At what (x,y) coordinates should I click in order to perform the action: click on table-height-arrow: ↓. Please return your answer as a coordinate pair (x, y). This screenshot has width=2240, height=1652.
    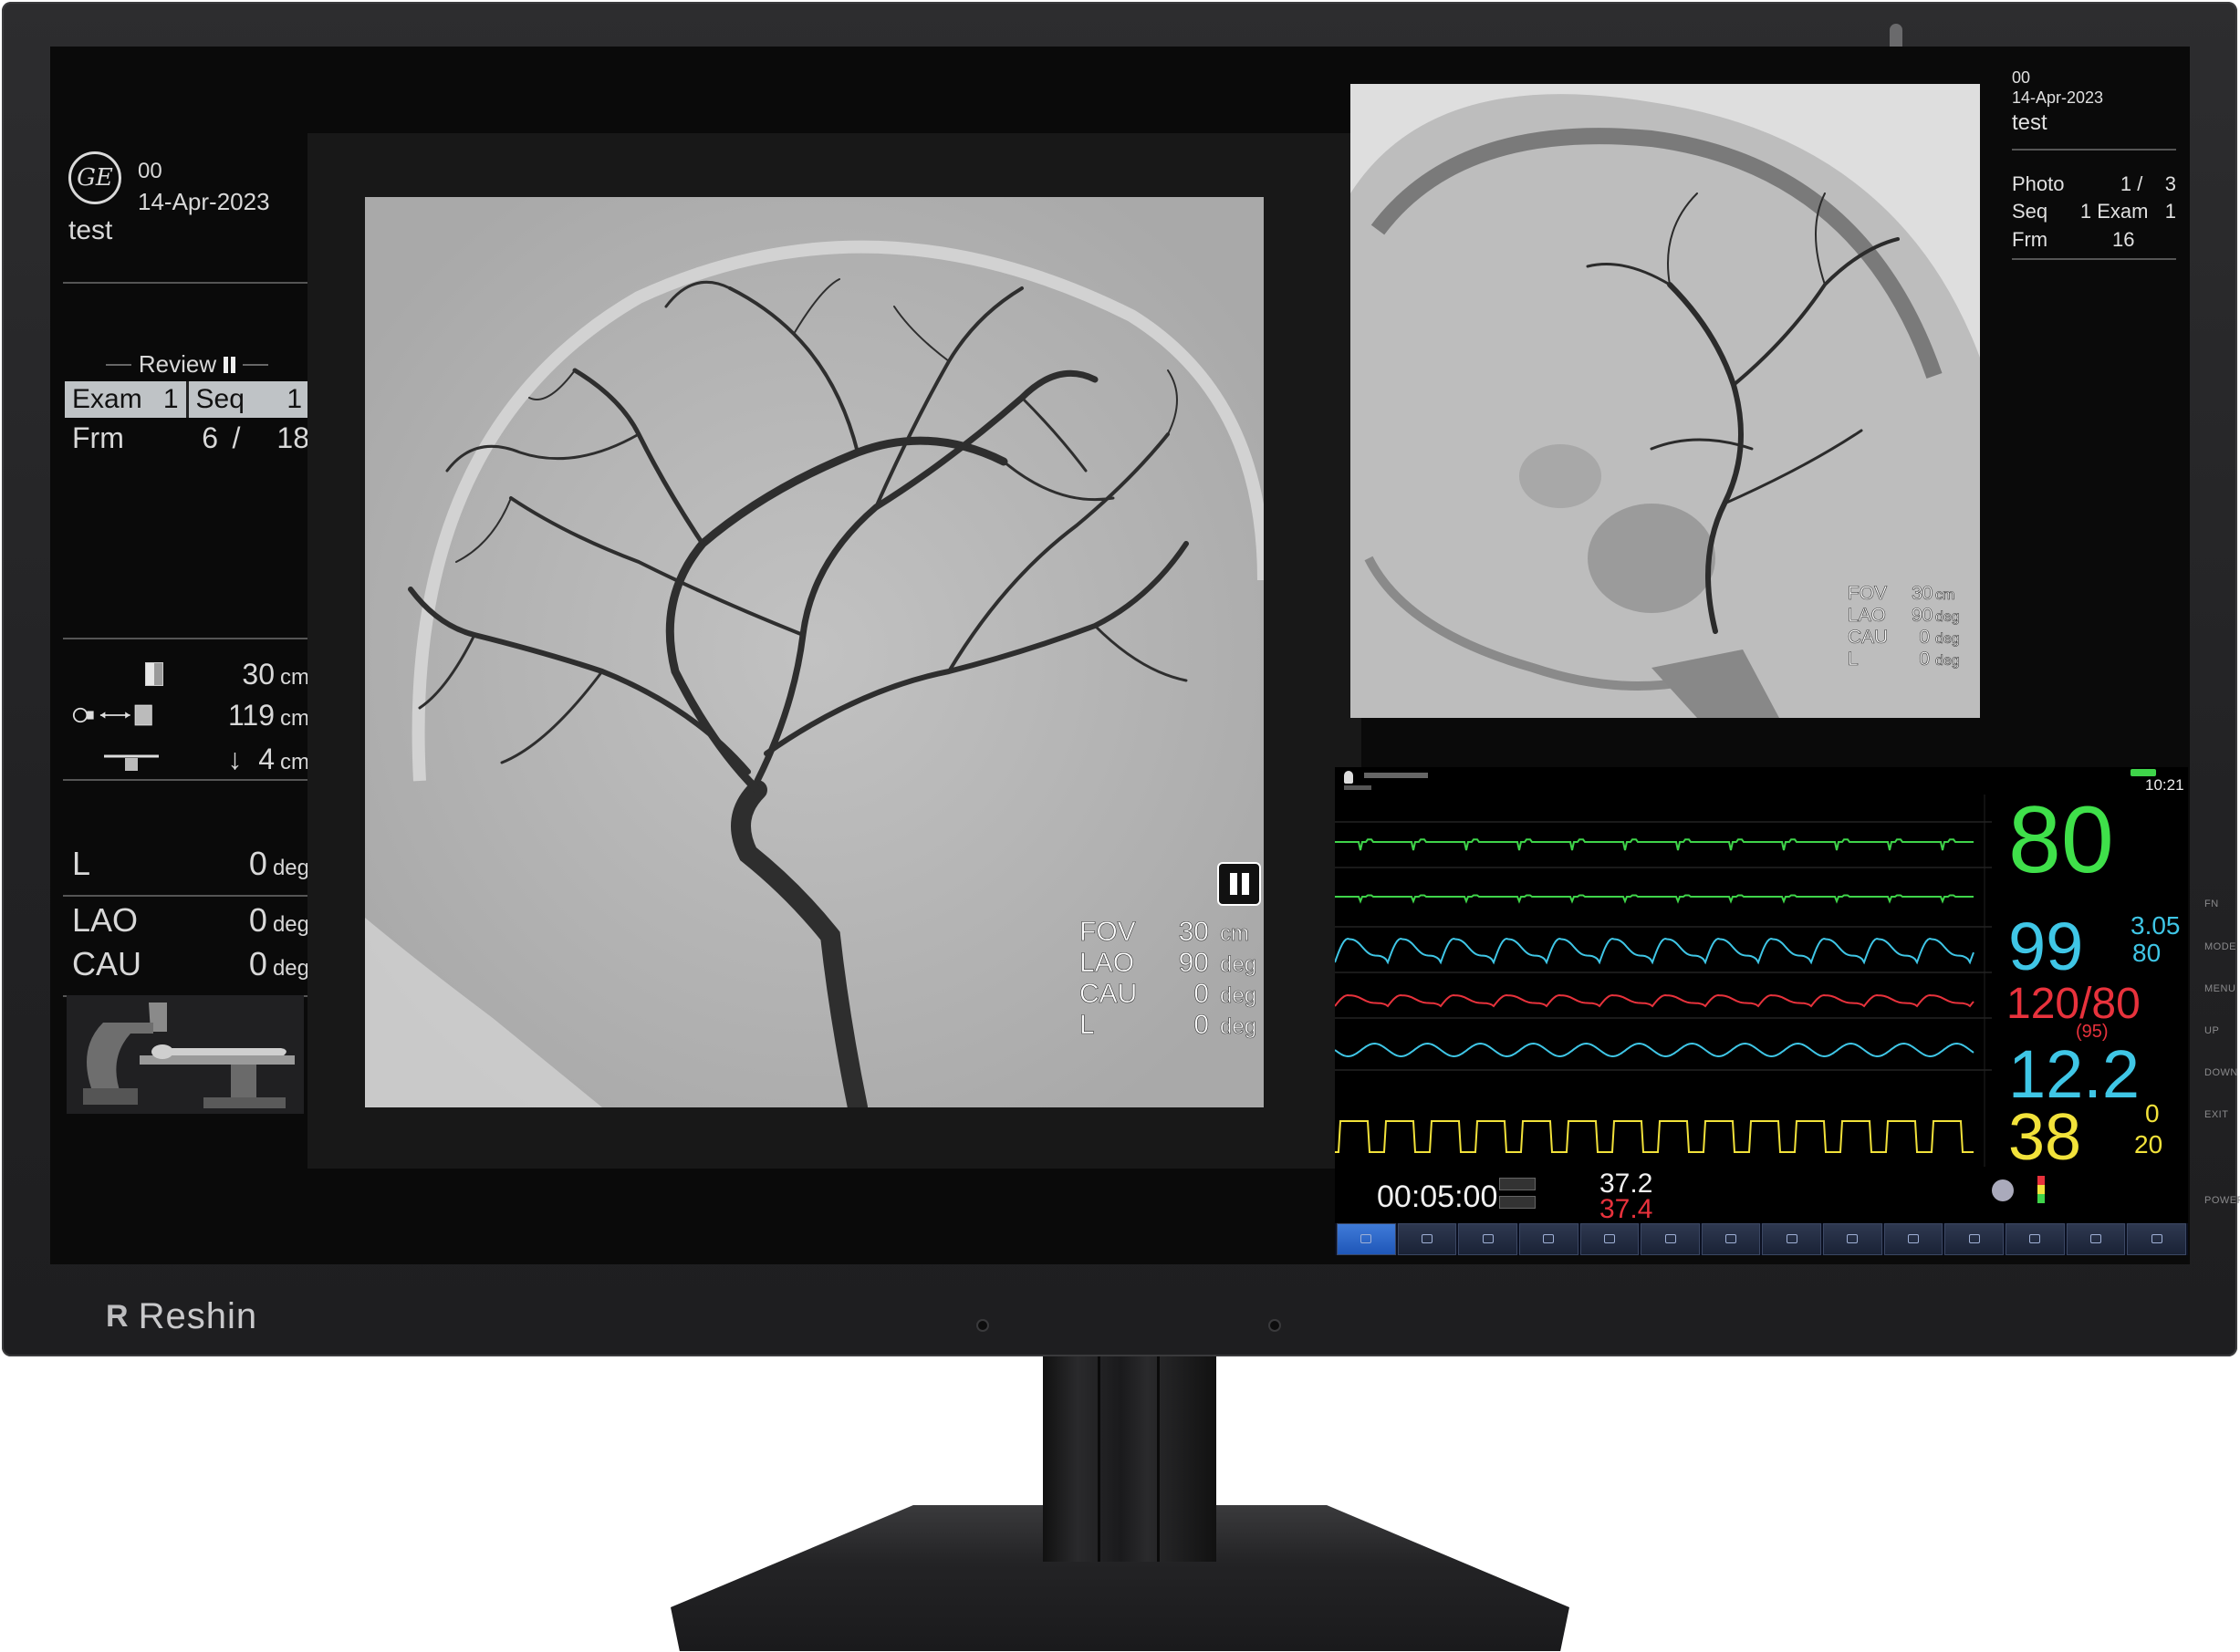
    Looking at the image, I should click on (235, 759).